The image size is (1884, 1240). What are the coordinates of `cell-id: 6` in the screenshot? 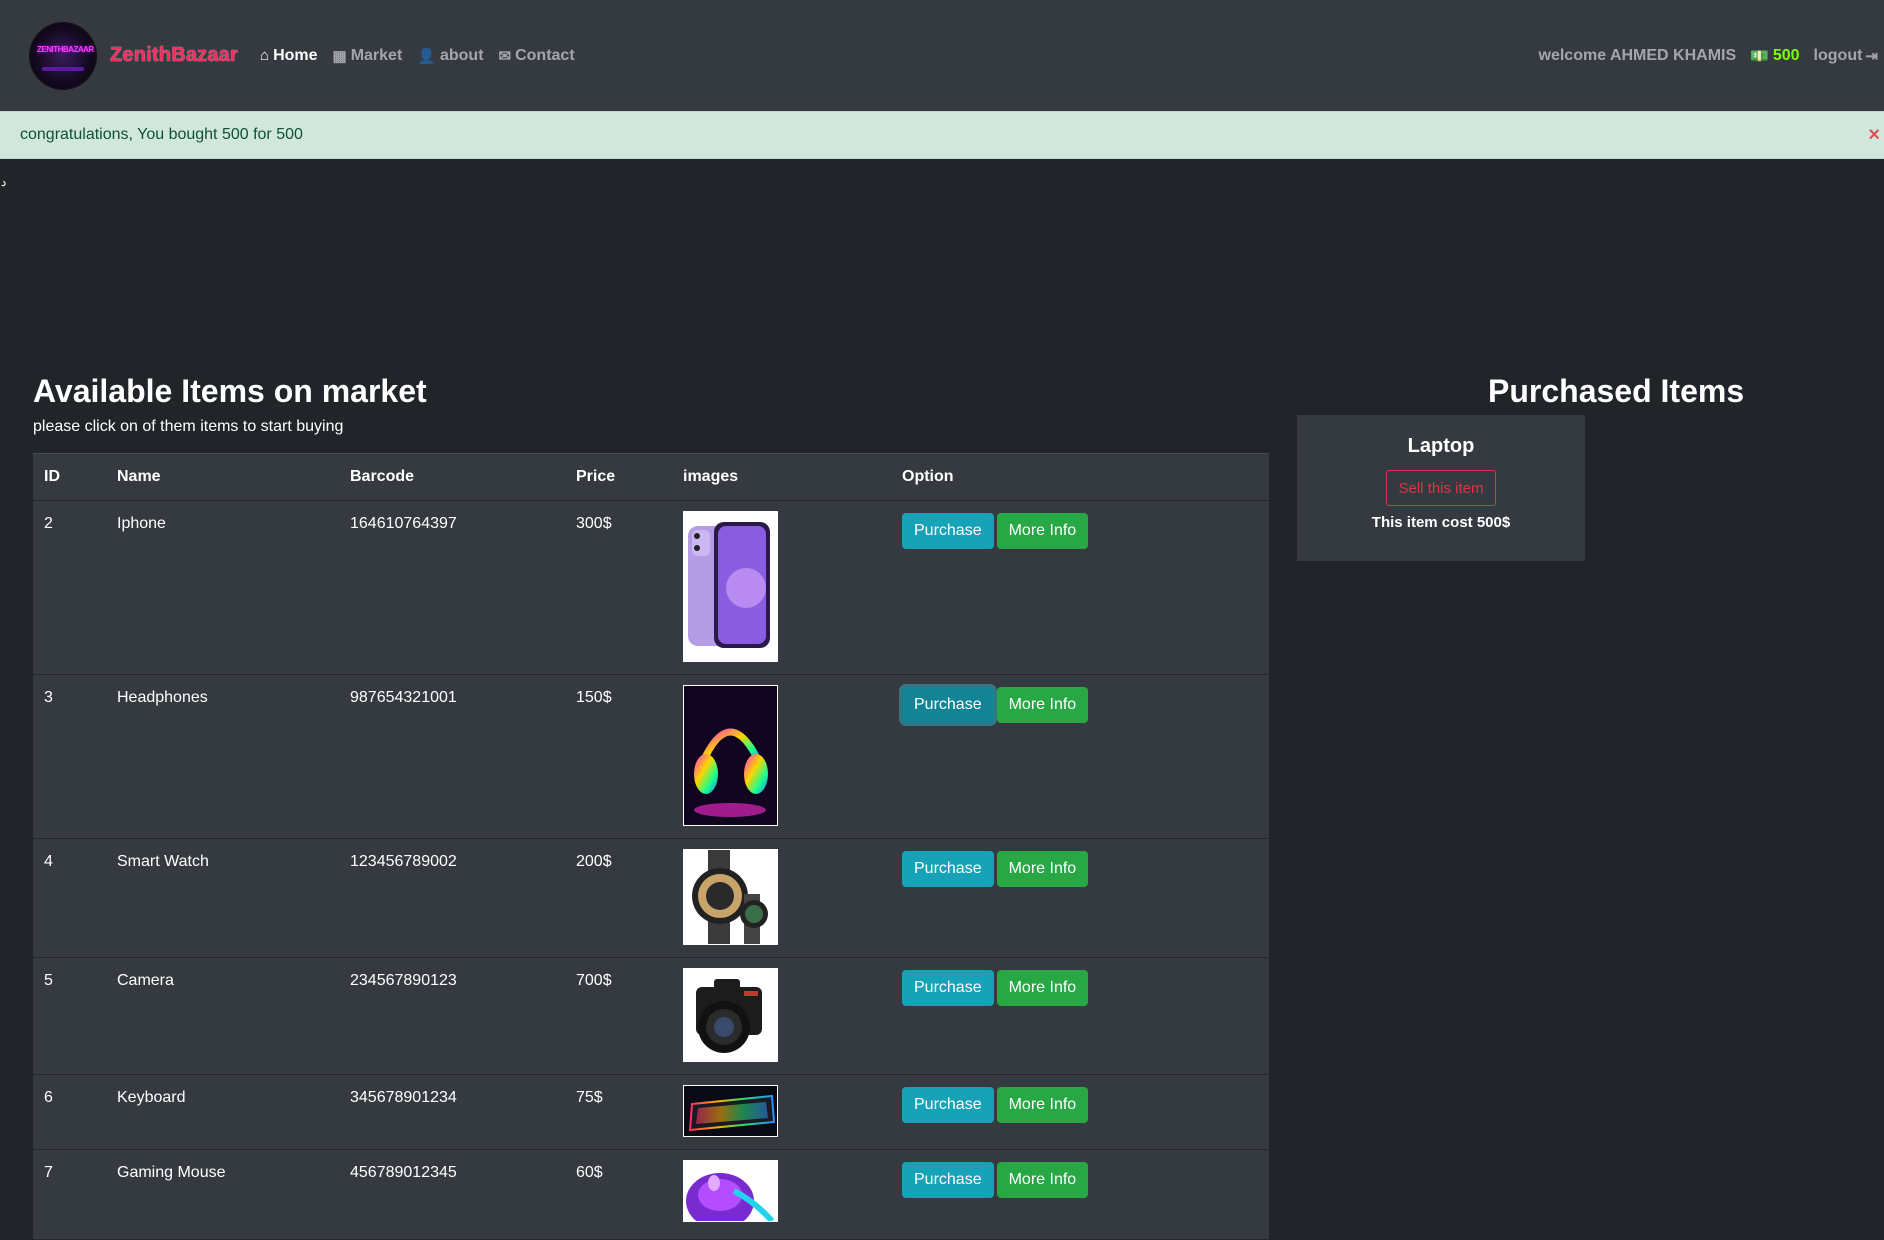 It's located at (69, 1112).